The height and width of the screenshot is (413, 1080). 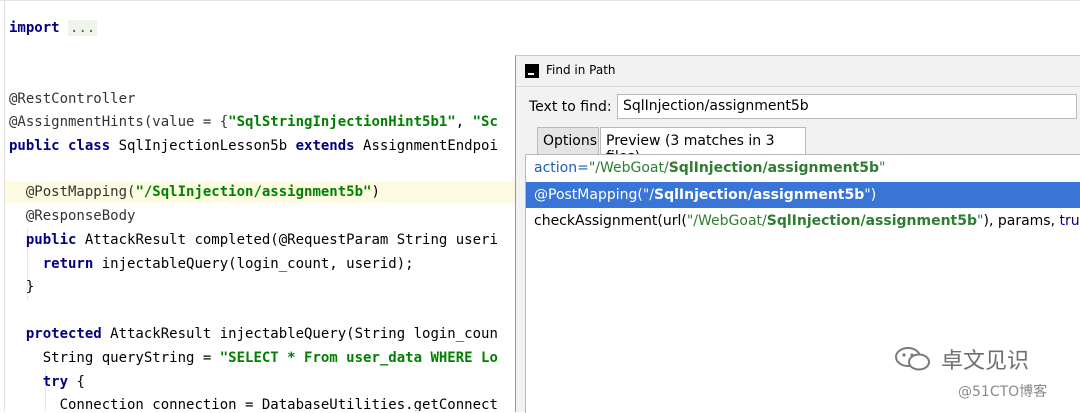 I want to click on dialog-titlebar: Find in Path, so click(x=798, y=71).